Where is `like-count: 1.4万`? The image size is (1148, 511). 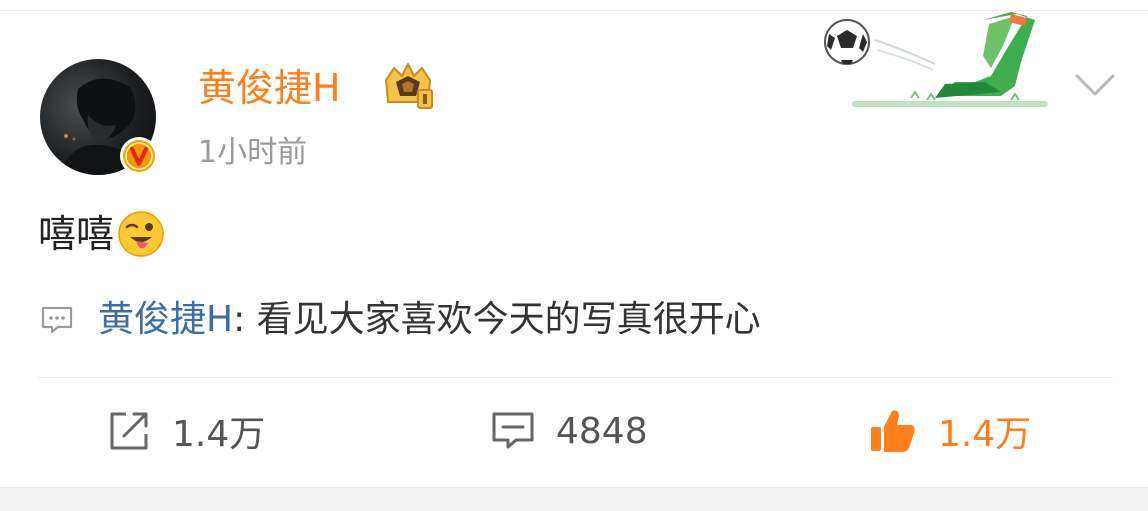
like-count: 1.4万 is located at coordinates (985, 434).